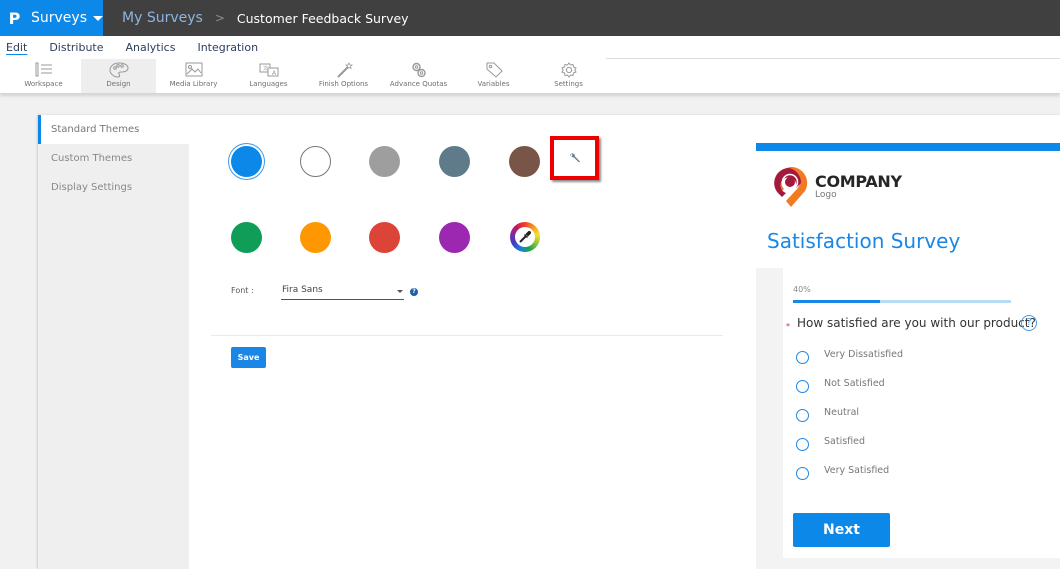  What do you see at coordinates (14, 18) in the screenshot?
I see `app-logo-icon: P` at bounding box center [14, 18].